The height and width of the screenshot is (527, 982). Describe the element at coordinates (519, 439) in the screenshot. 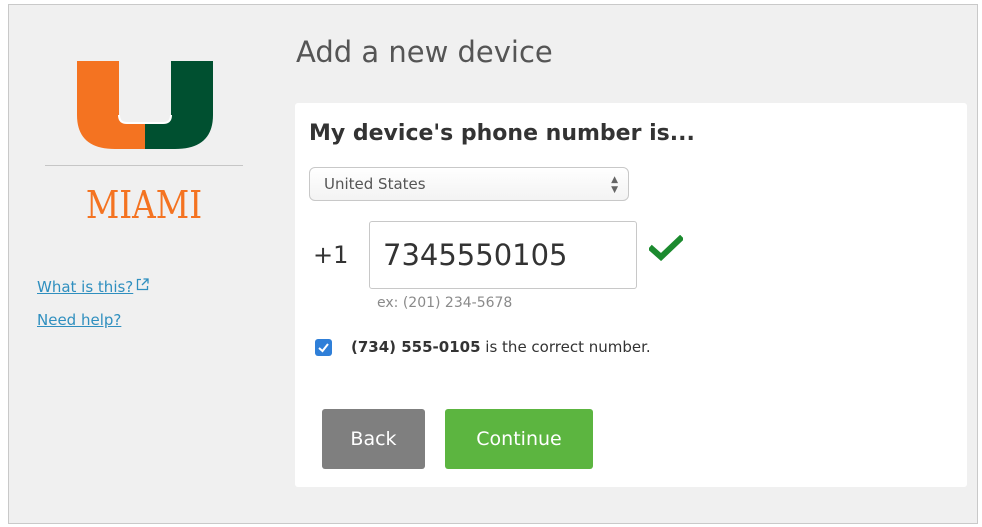

I see `continue-button: Continue` at that location.